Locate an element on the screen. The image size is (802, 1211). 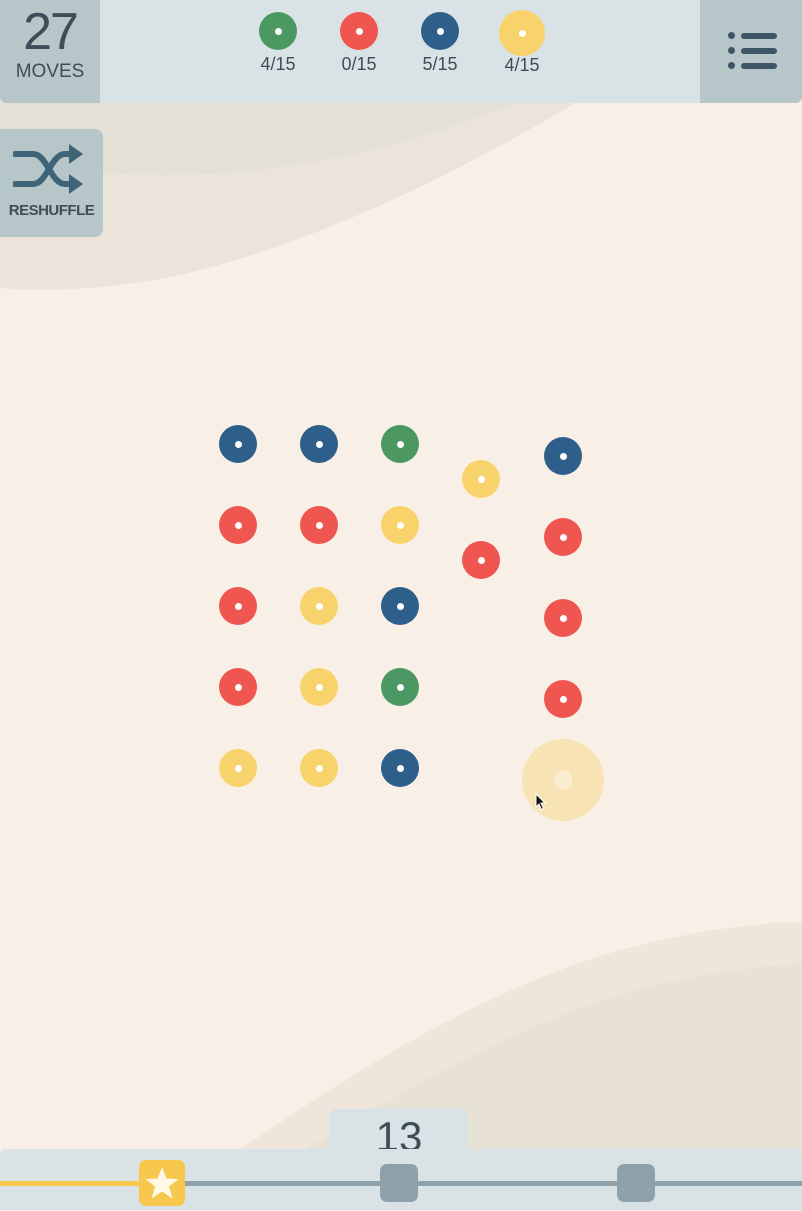
milestone-star is located at coordinates (162, 1183).